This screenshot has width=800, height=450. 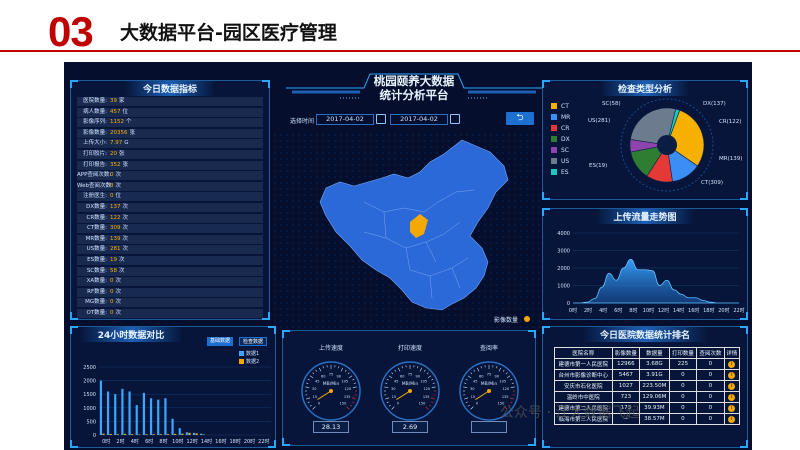 What do you see at coordinates (426, 397) in the screenshot?
I see `gauge-tick-label: 135` at bounding box center [426, 397].